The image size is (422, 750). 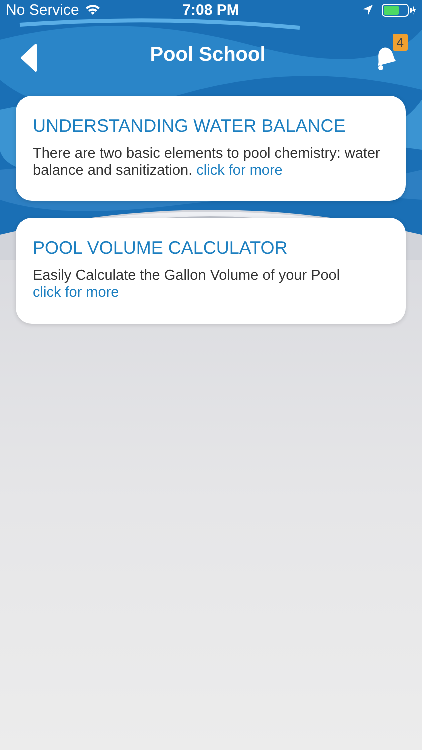 I want to click on card-description: There are two basic elements to pool chemistry: water balance and sanitization. click for more, so click(x=207, y=163).